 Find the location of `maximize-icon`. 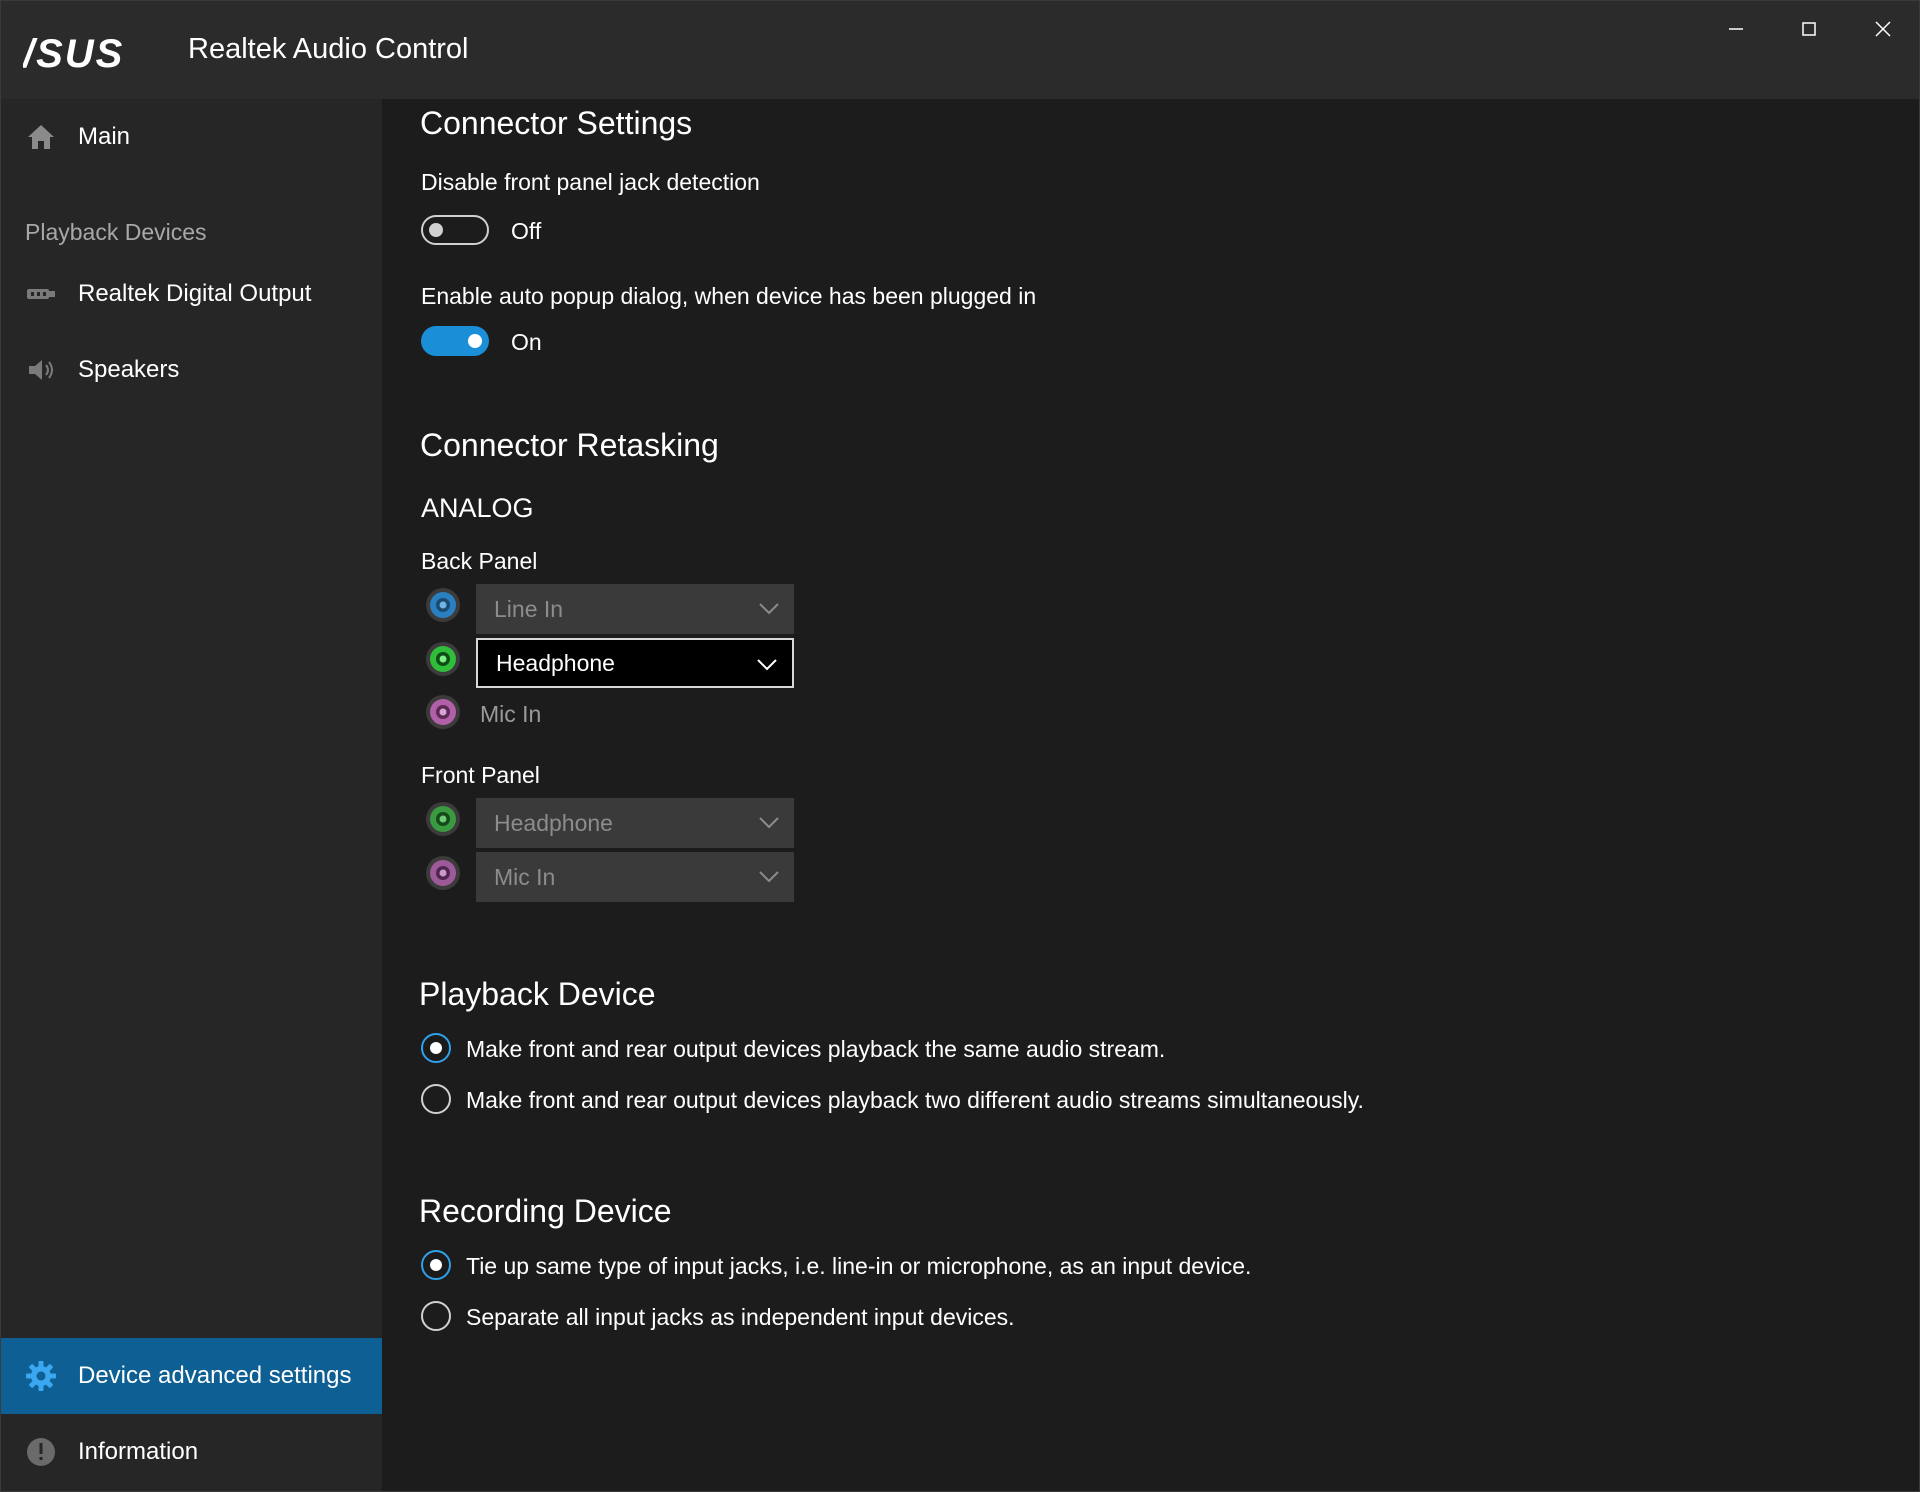

maximize-icon is located at coordinates (1809, 29).